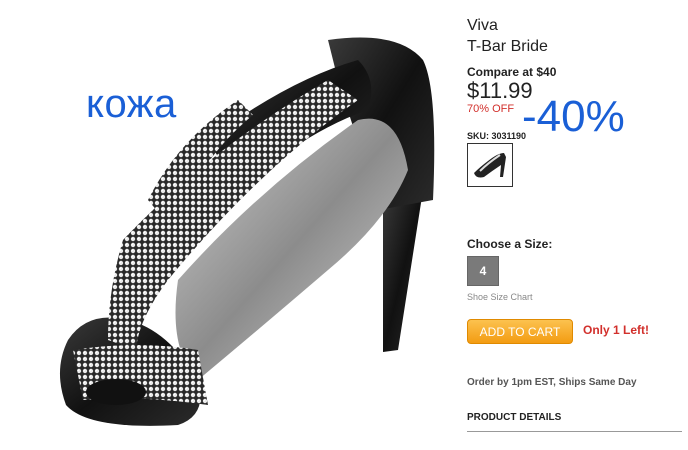  Describe the element at coordinates (500, 90) in the screenshot. I see `current-price: $11.99` at that location.